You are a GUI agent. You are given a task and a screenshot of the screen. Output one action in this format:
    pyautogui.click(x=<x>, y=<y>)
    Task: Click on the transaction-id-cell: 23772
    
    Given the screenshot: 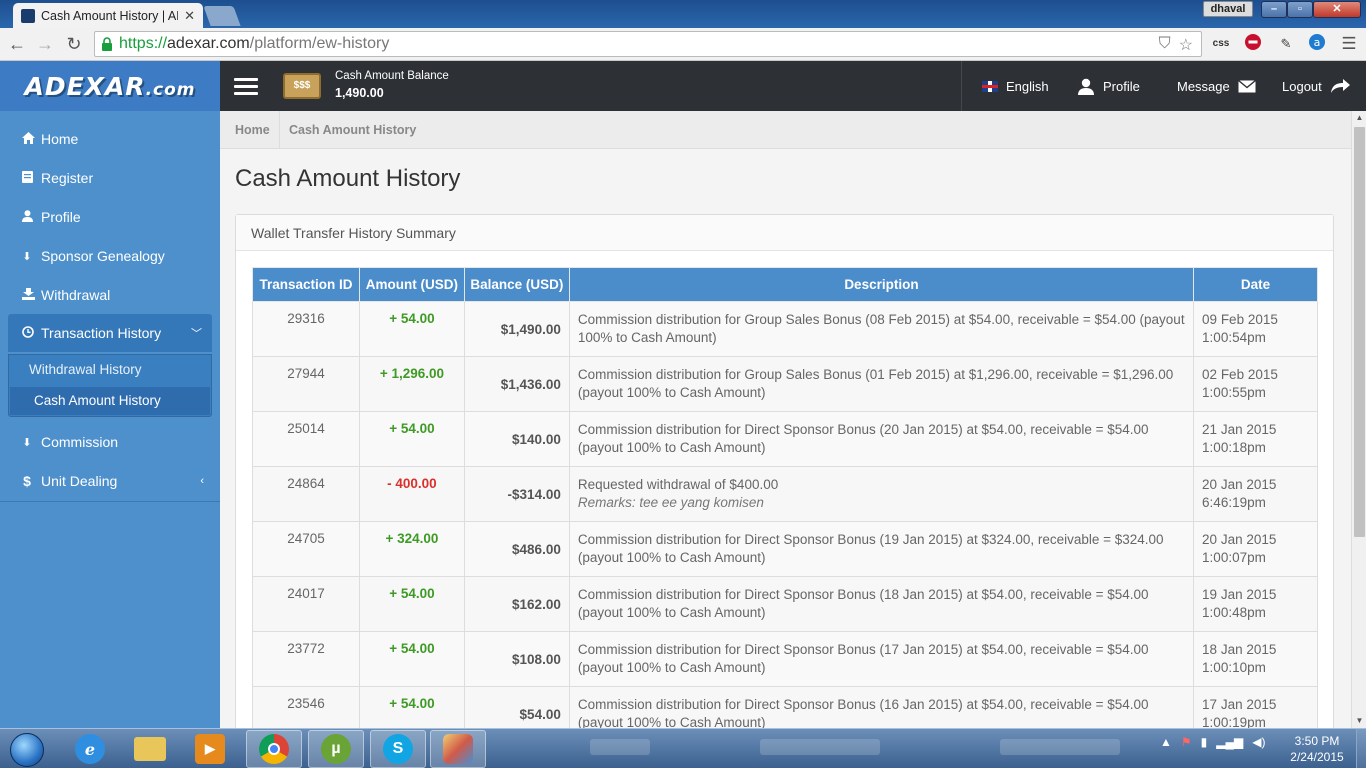 What is the action you would take?
    pyautogui.click(x=306, y=659)
    